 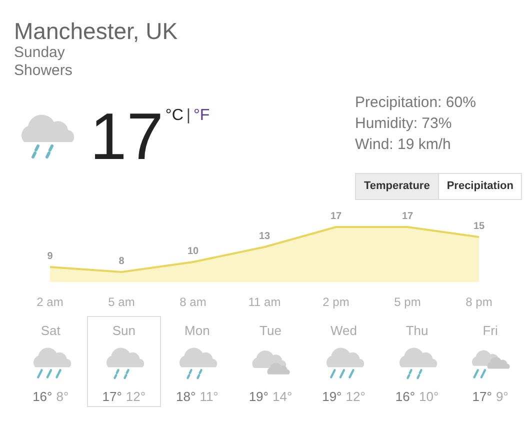 I want to click on day-name: Sun, so click(x=124, y=331).